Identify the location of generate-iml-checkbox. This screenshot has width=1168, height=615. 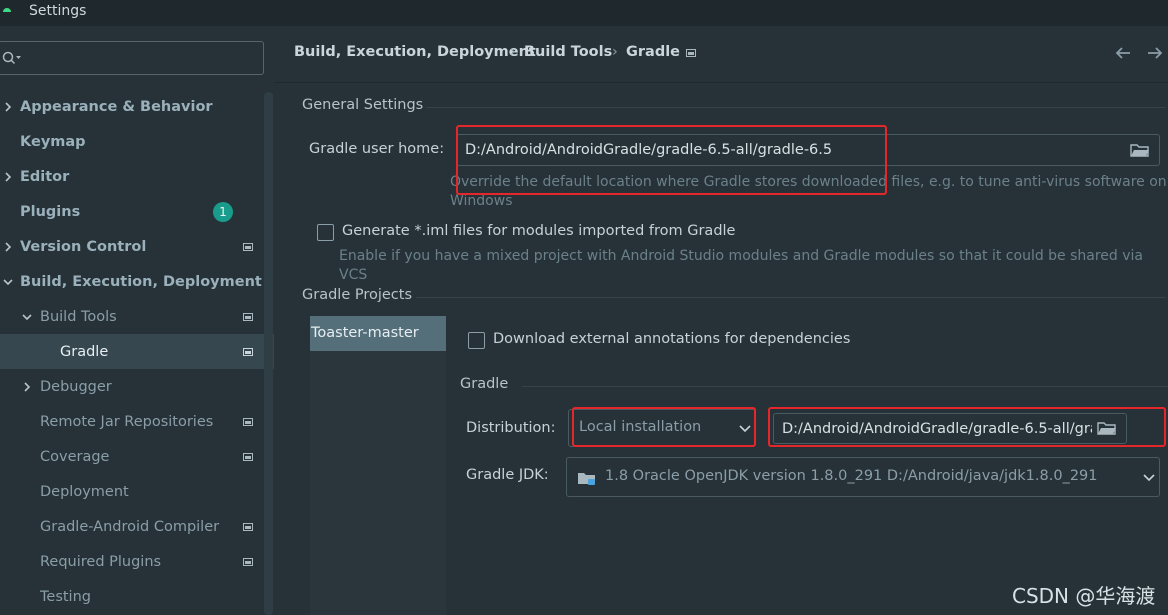
(325, 232).